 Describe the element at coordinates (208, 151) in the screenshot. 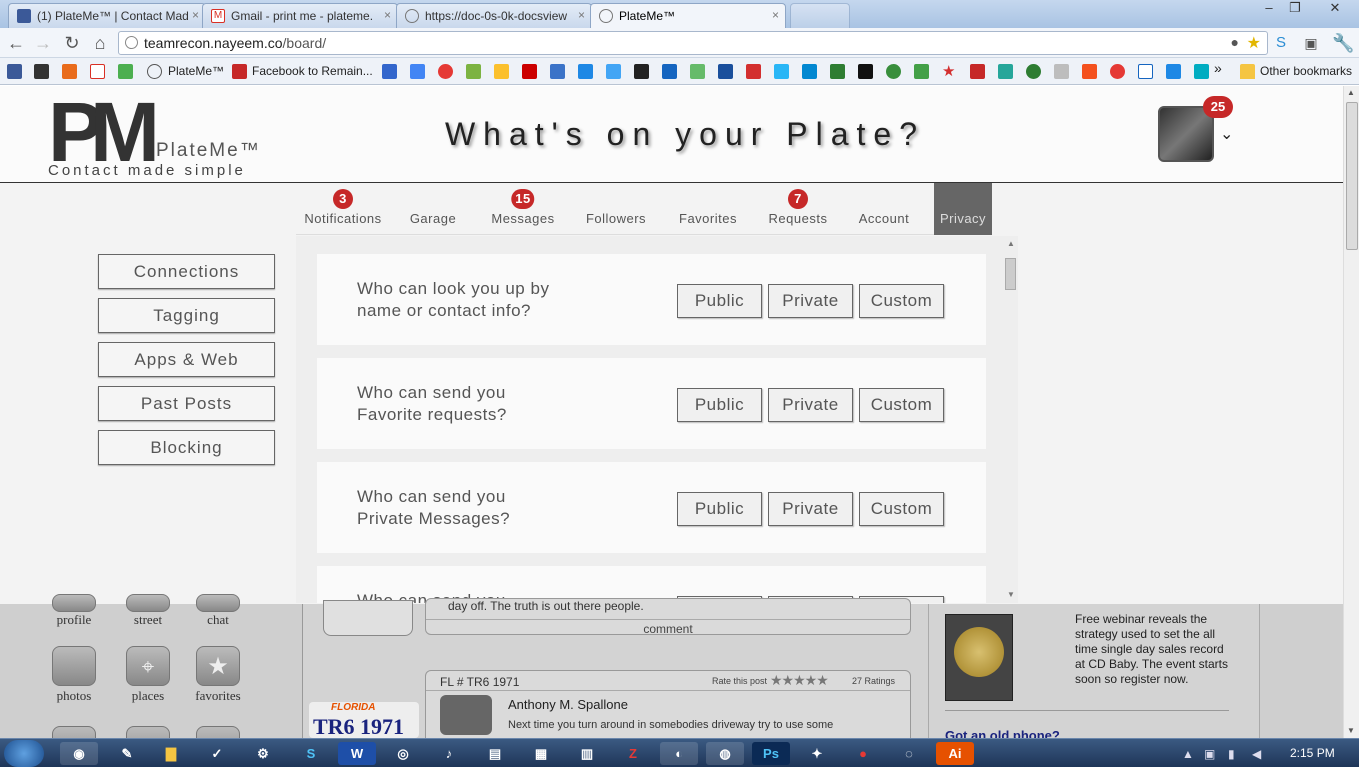

I see `logo-name: PlateMe™` at that location.